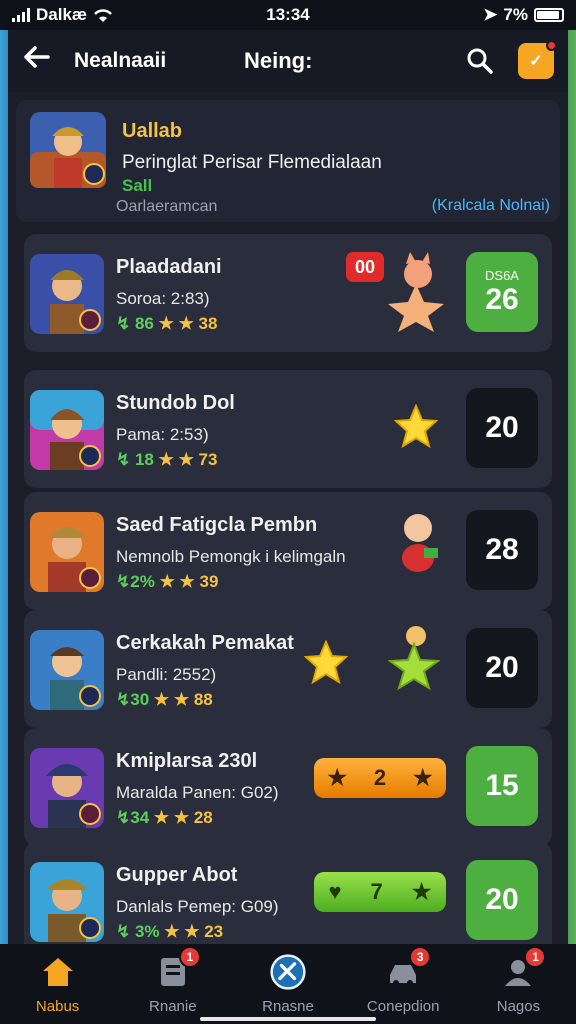 This screenshot has width=576, height=1024. What do you see at coordinates (163, 298) in the screenshot?
I see `player-detail: Soroa: 2:83)` at bounding box center [163, 298].